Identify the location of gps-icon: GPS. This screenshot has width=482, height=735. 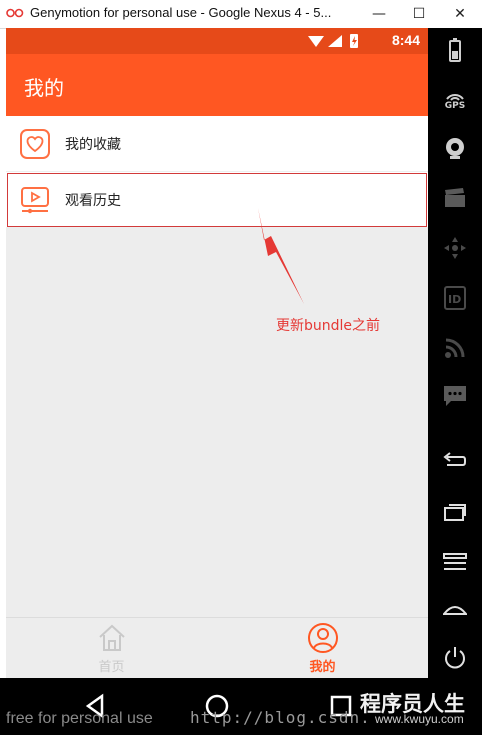
(455, 101).